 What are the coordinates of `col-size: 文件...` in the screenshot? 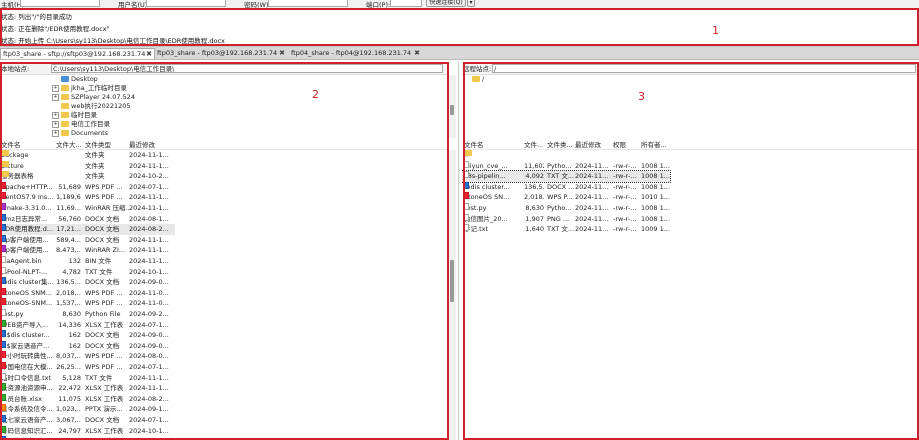 It's located at (533, 145).